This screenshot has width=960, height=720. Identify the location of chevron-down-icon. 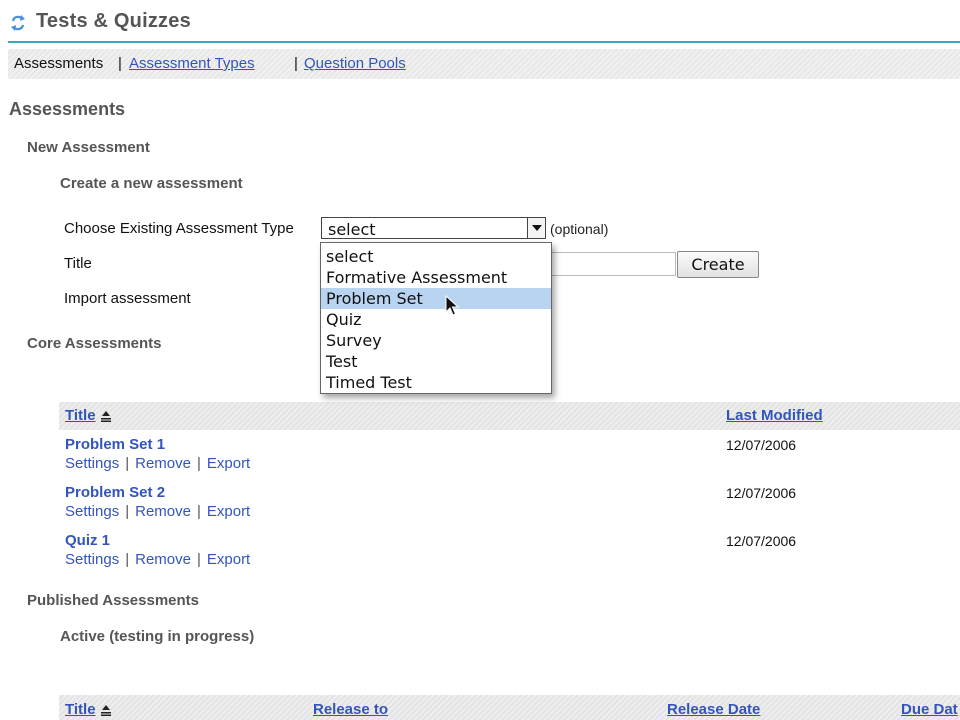
(537, 228).